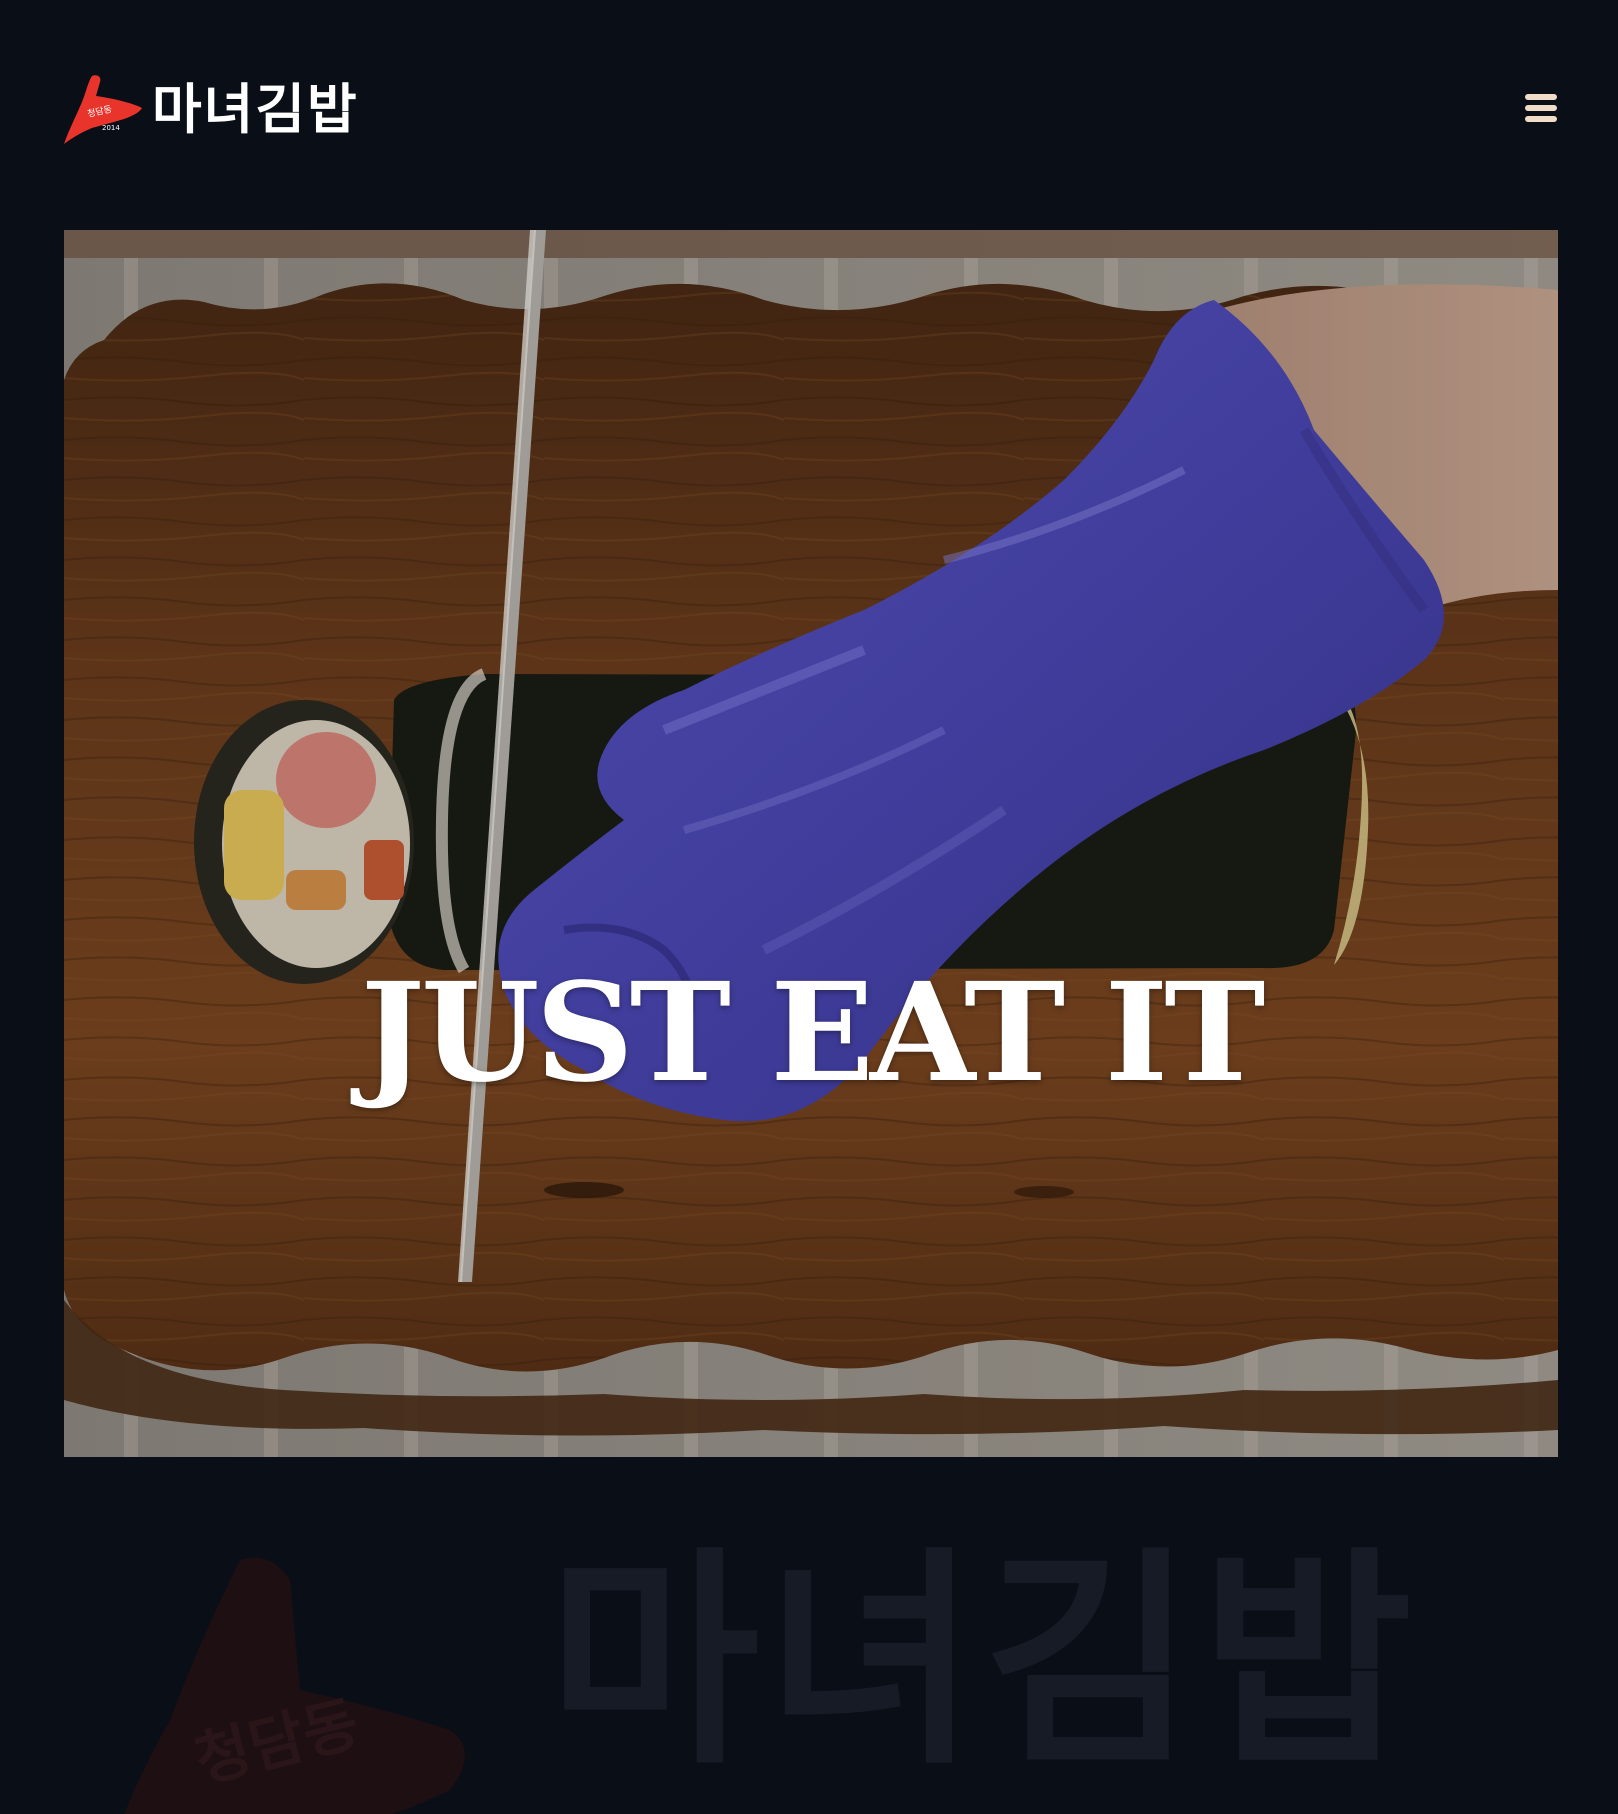  What do you see at coordinates (111, 128) in the screenshot?
I see `svg-text: 2014` at bounding box center [111, 128].